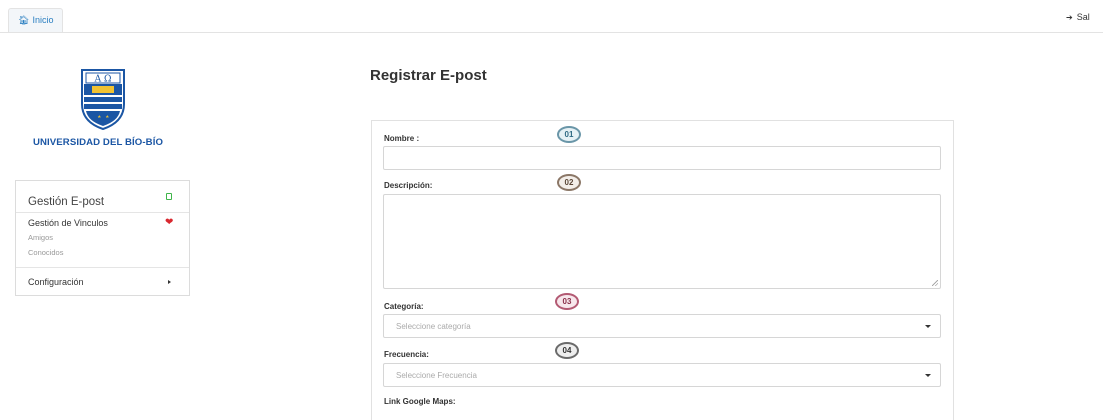 Image resolution: width=1103 pixels, height=420 pixels. Describe the element at coordinates (1083, 17) in the screenshot. I see `logout-label: Sal` at that location.